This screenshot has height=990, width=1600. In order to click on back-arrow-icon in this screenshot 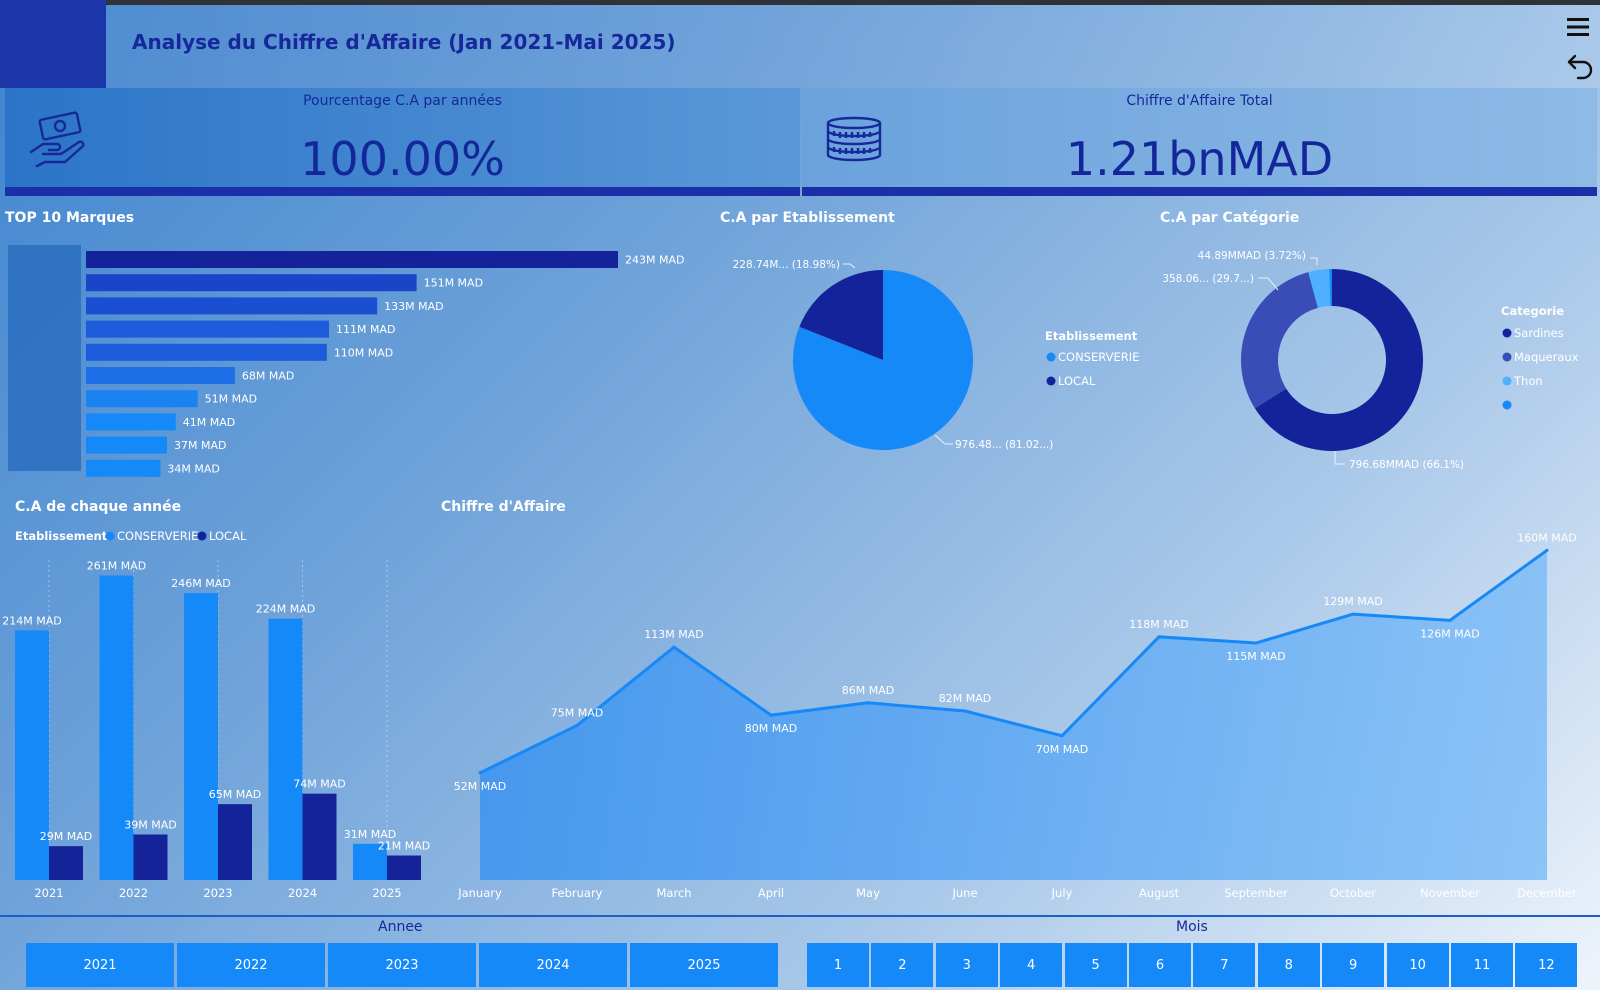, I will do `click(1580, 67)`.